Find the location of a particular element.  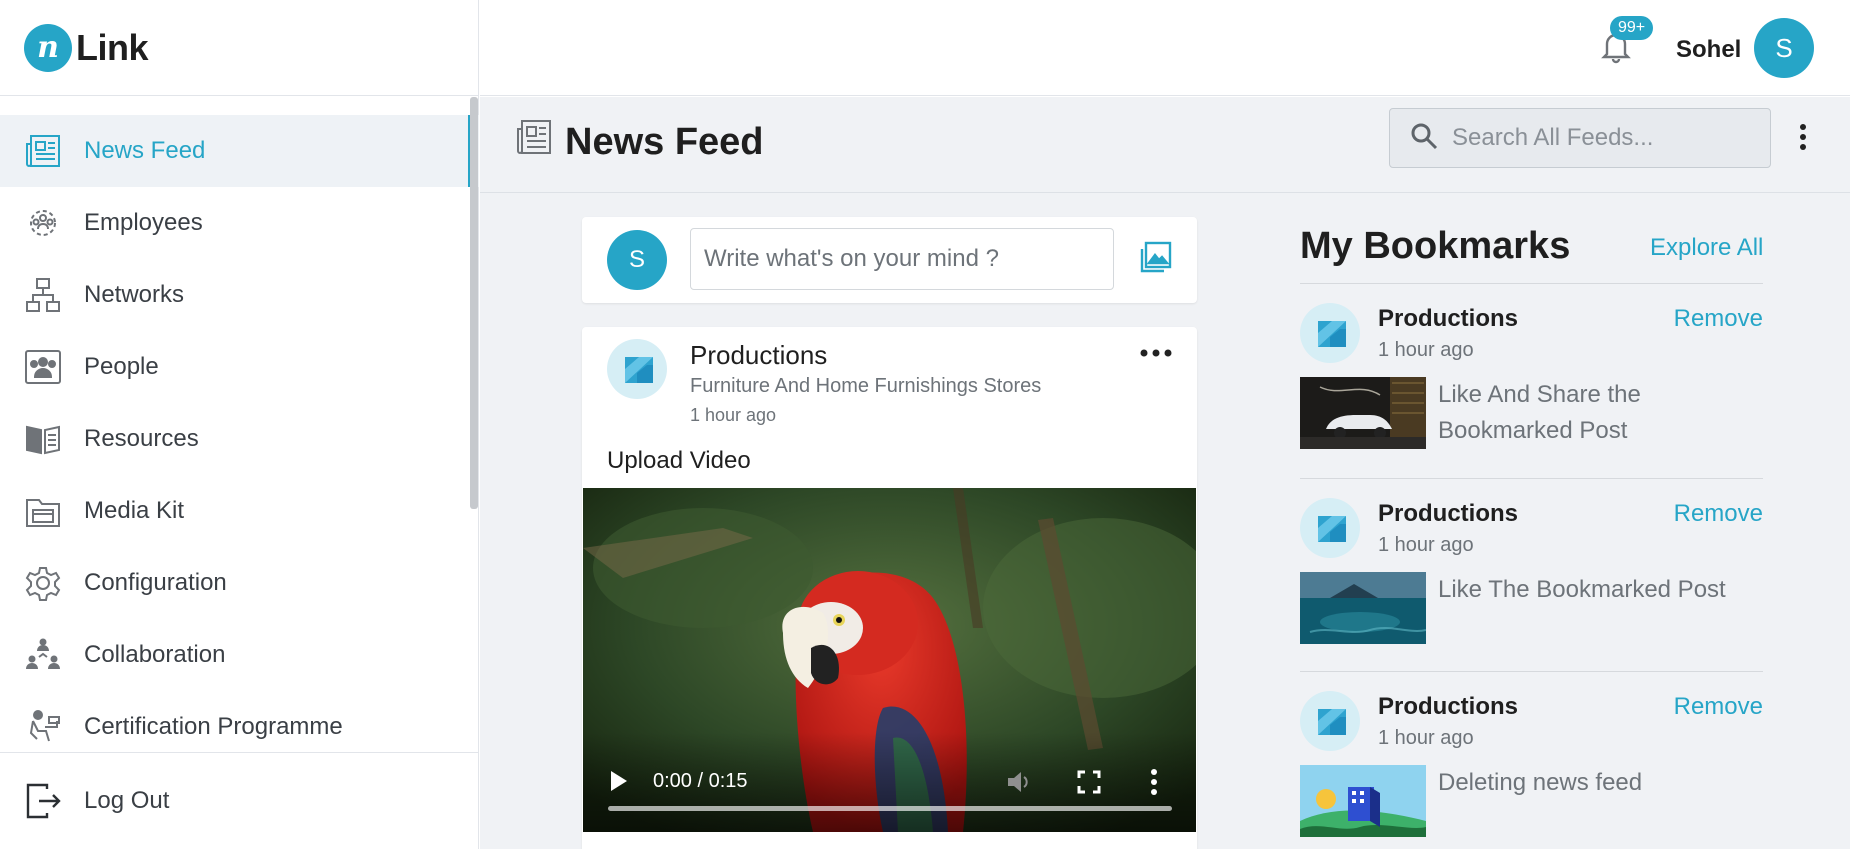

sidebar-item-label: Collaboration is located at coordinates (155, 654).